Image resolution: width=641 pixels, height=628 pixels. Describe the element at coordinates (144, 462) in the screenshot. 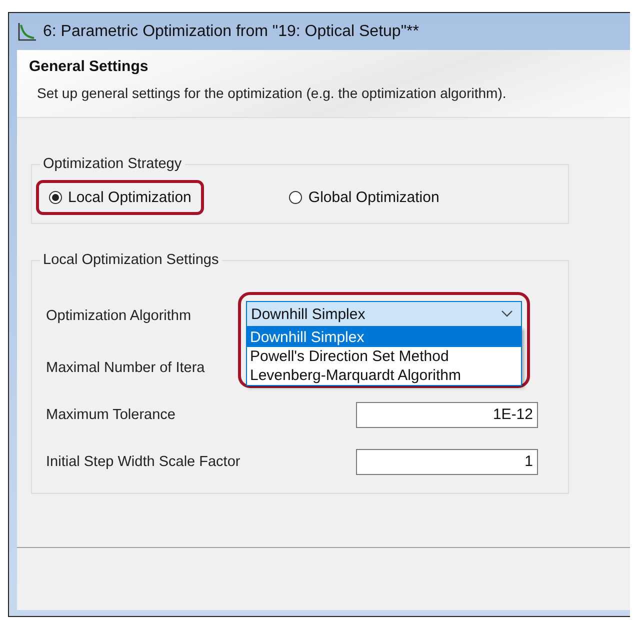

I see `field-label: Initial Step Width Scale Factor` at that location.